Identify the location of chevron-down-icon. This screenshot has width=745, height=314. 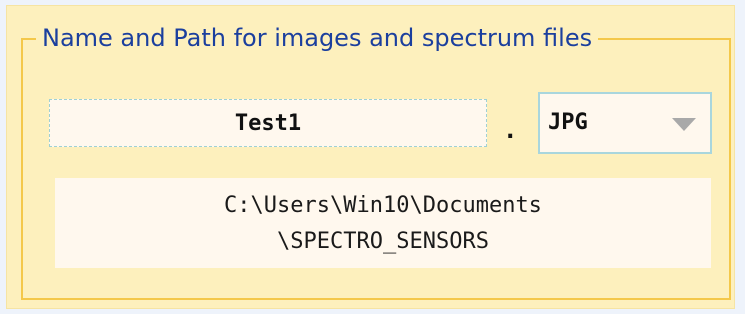
(684, 124).